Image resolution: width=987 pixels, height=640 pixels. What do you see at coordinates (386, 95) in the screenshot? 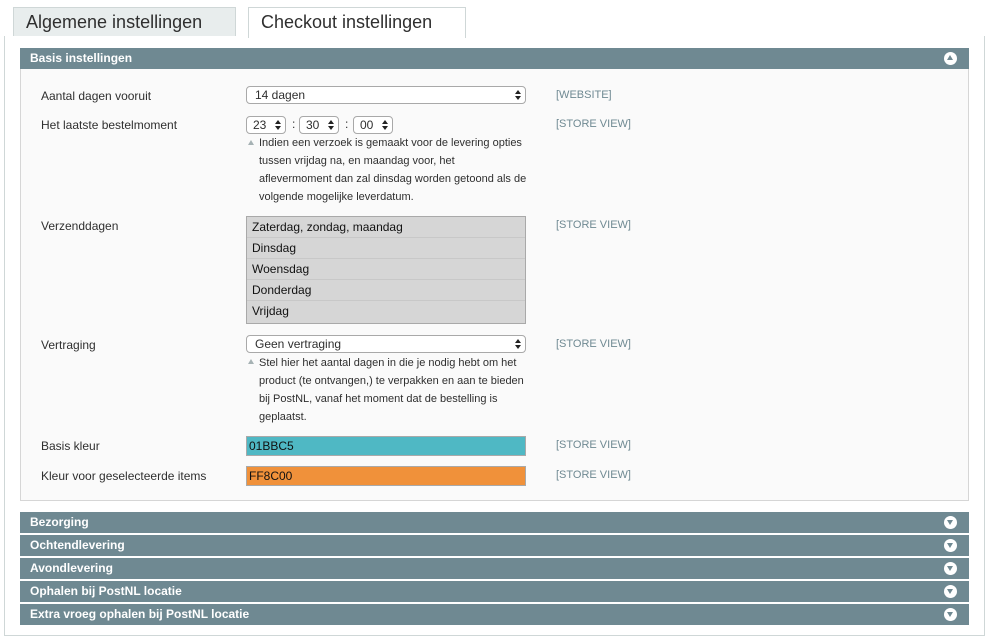
I see `days-ahead-select: 14 dagen` at bounding box center [386, 95].